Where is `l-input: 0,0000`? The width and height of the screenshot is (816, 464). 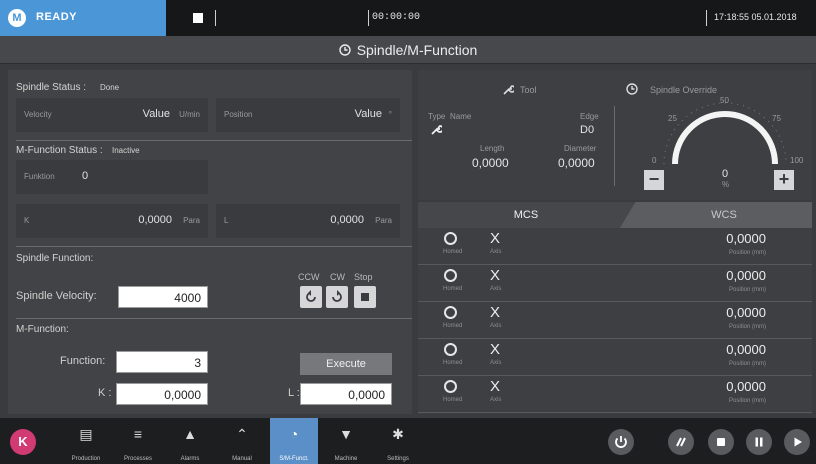
l-input: 0,0000 is located at coordinates (346, 394).